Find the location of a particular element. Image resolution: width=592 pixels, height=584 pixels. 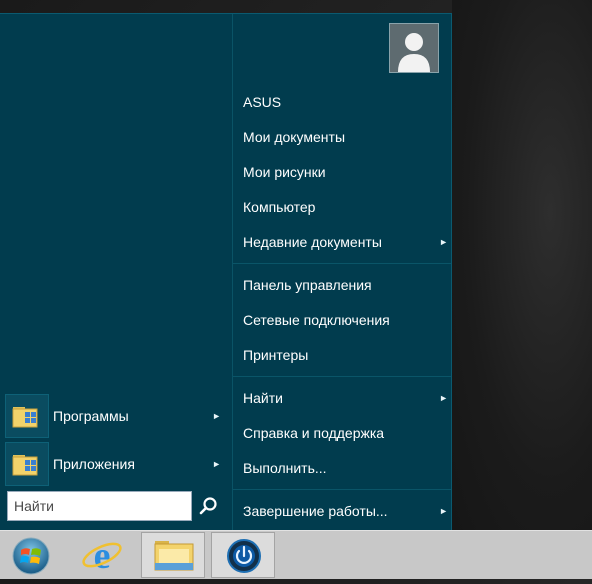

user-silhouette-icon is located at coordinates (414, 52).